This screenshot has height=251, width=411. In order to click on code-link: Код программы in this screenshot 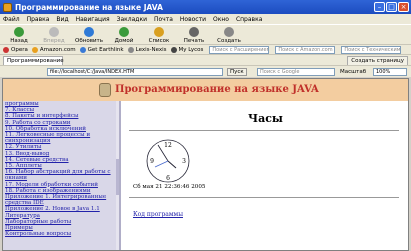, I will do `click(158, 214)`.